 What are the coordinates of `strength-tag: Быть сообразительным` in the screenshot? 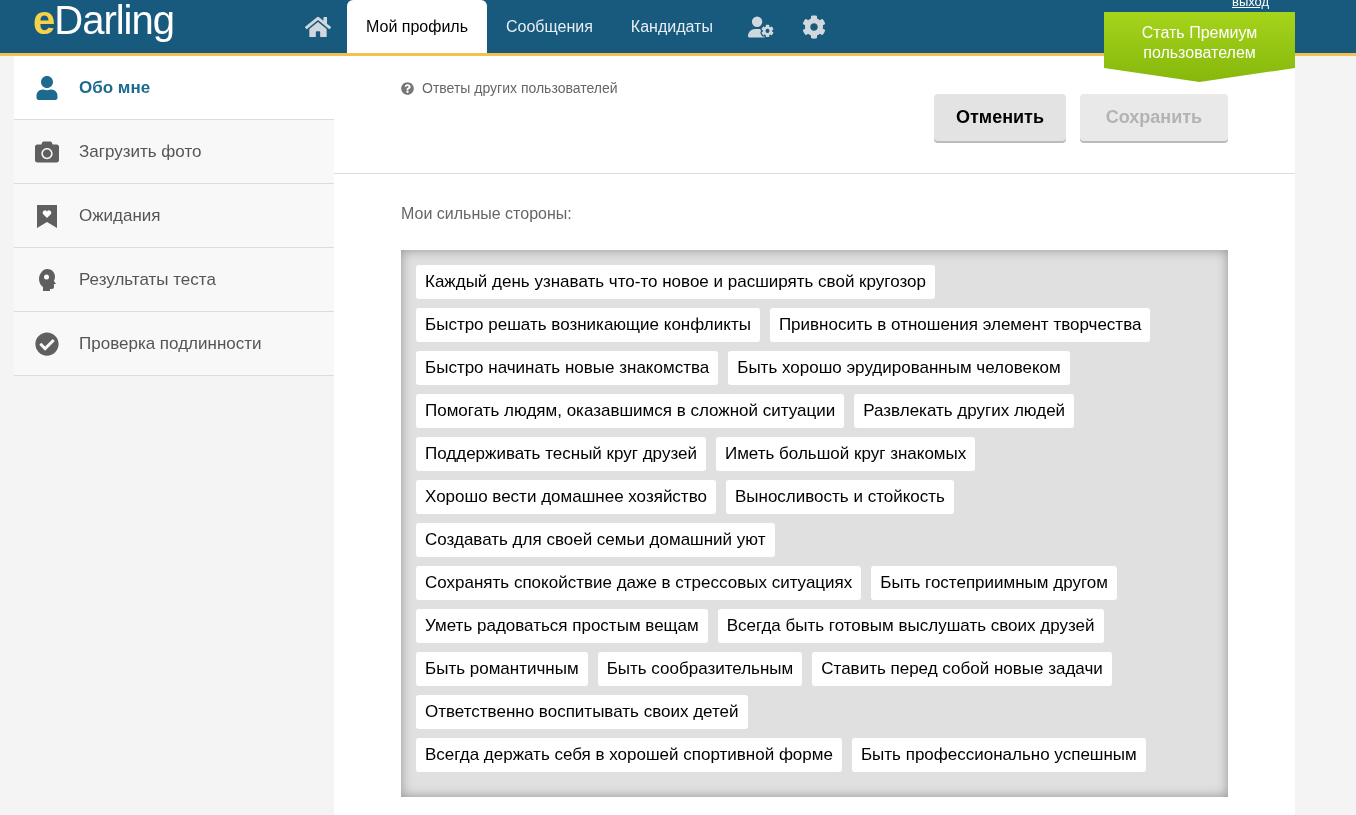 It's located at (700, 669).